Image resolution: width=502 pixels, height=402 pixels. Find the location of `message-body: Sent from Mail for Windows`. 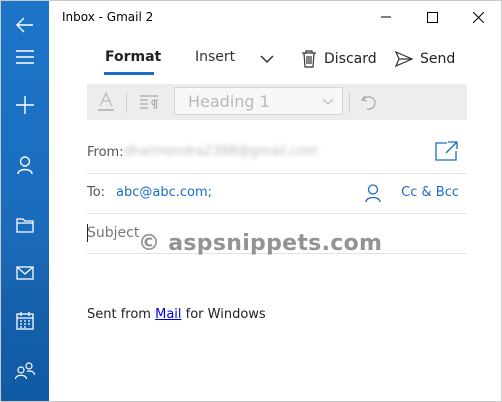

message-body: Sent from Mail for Windows is located at coordinates (176, 314).